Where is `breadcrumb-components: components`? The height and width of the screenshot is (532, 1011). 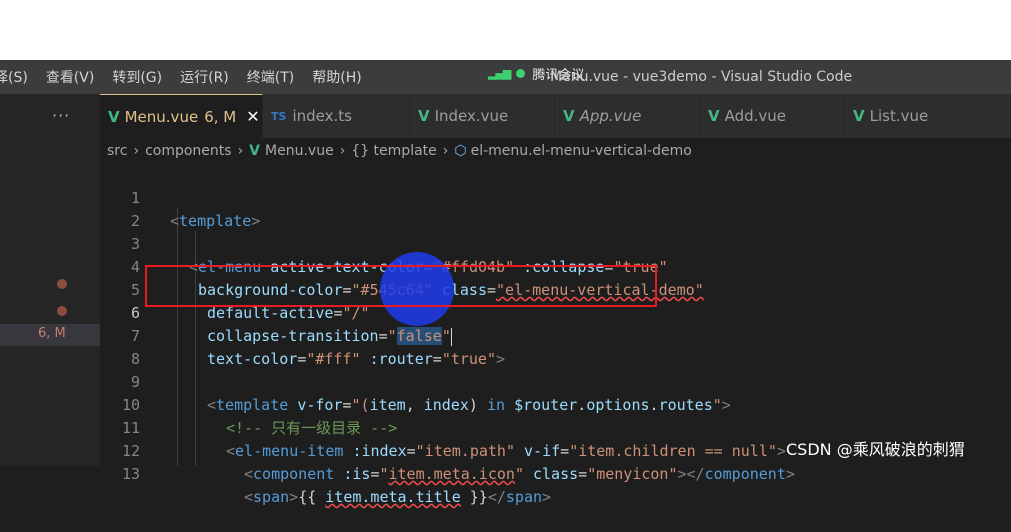 breadcrumb-components: components is located at coordinates (188, 151).